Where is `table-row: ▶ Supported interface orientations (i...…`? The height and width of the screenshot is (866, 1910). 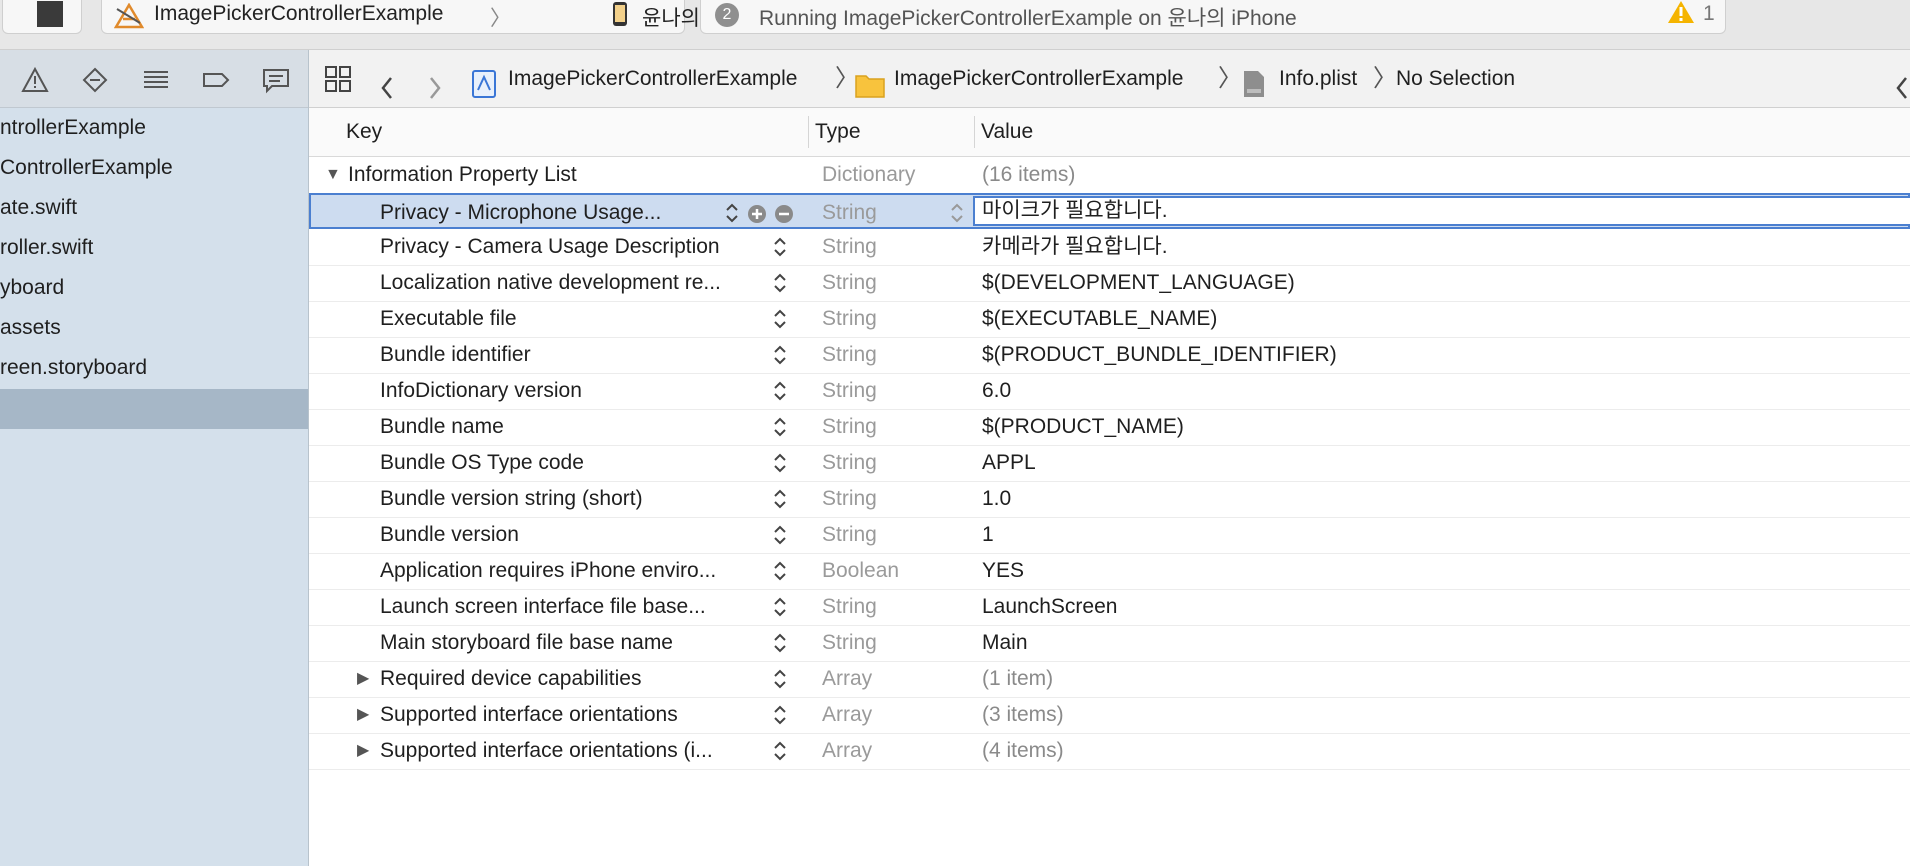
table-row: ▶ Supported interface orientations (i...… is located at coordinates (1109, 751).